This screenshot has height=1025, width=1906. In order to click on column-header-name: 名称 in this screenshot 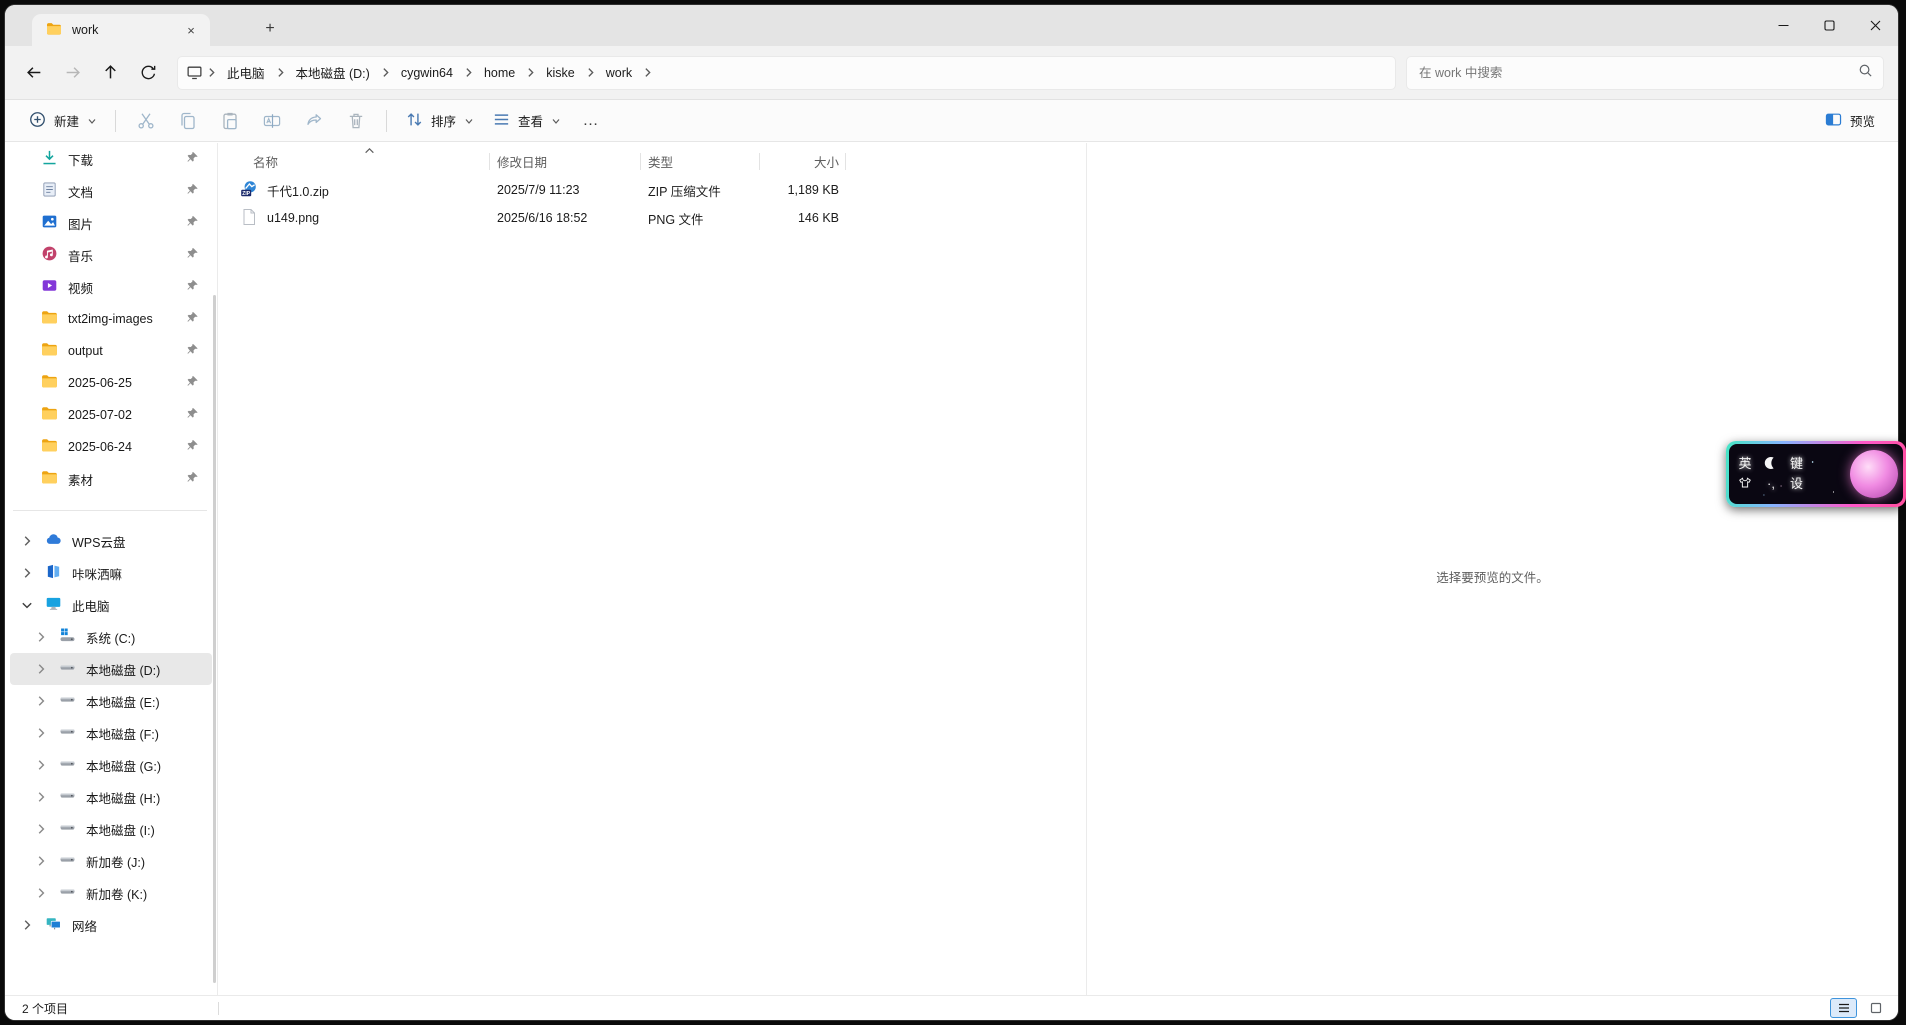, I will do `click(354, 161)`.